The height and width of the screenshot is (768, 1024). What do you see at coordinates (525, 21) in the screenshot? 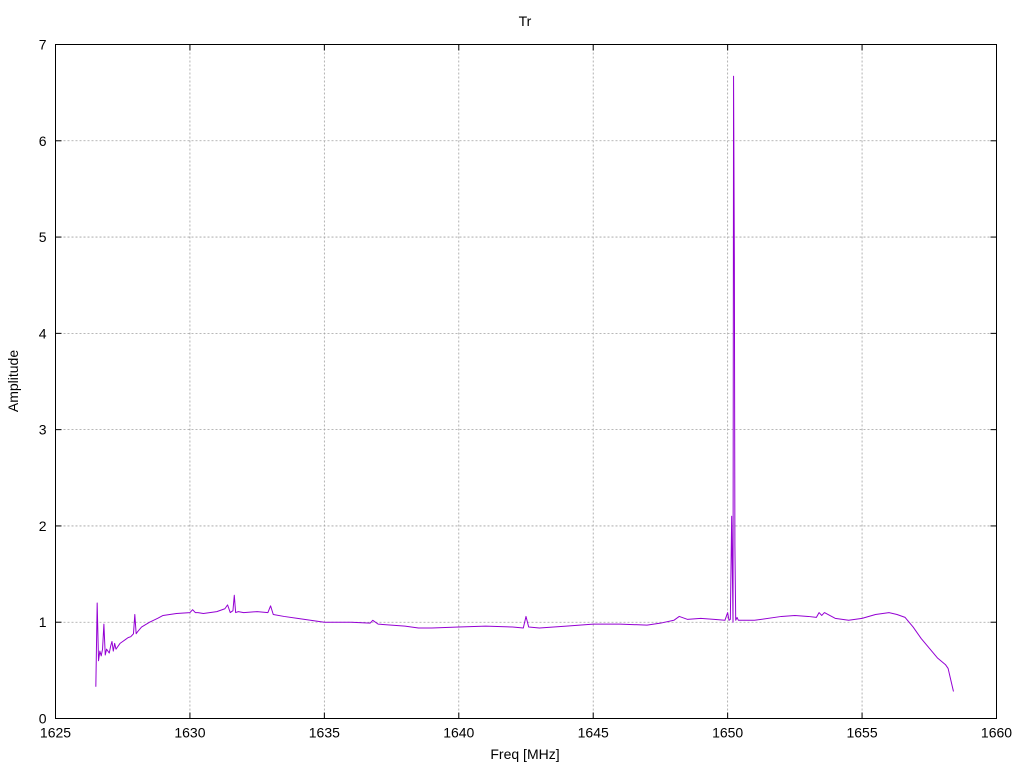
I see `chart-title: Tr` at bounding box center [525, 21].